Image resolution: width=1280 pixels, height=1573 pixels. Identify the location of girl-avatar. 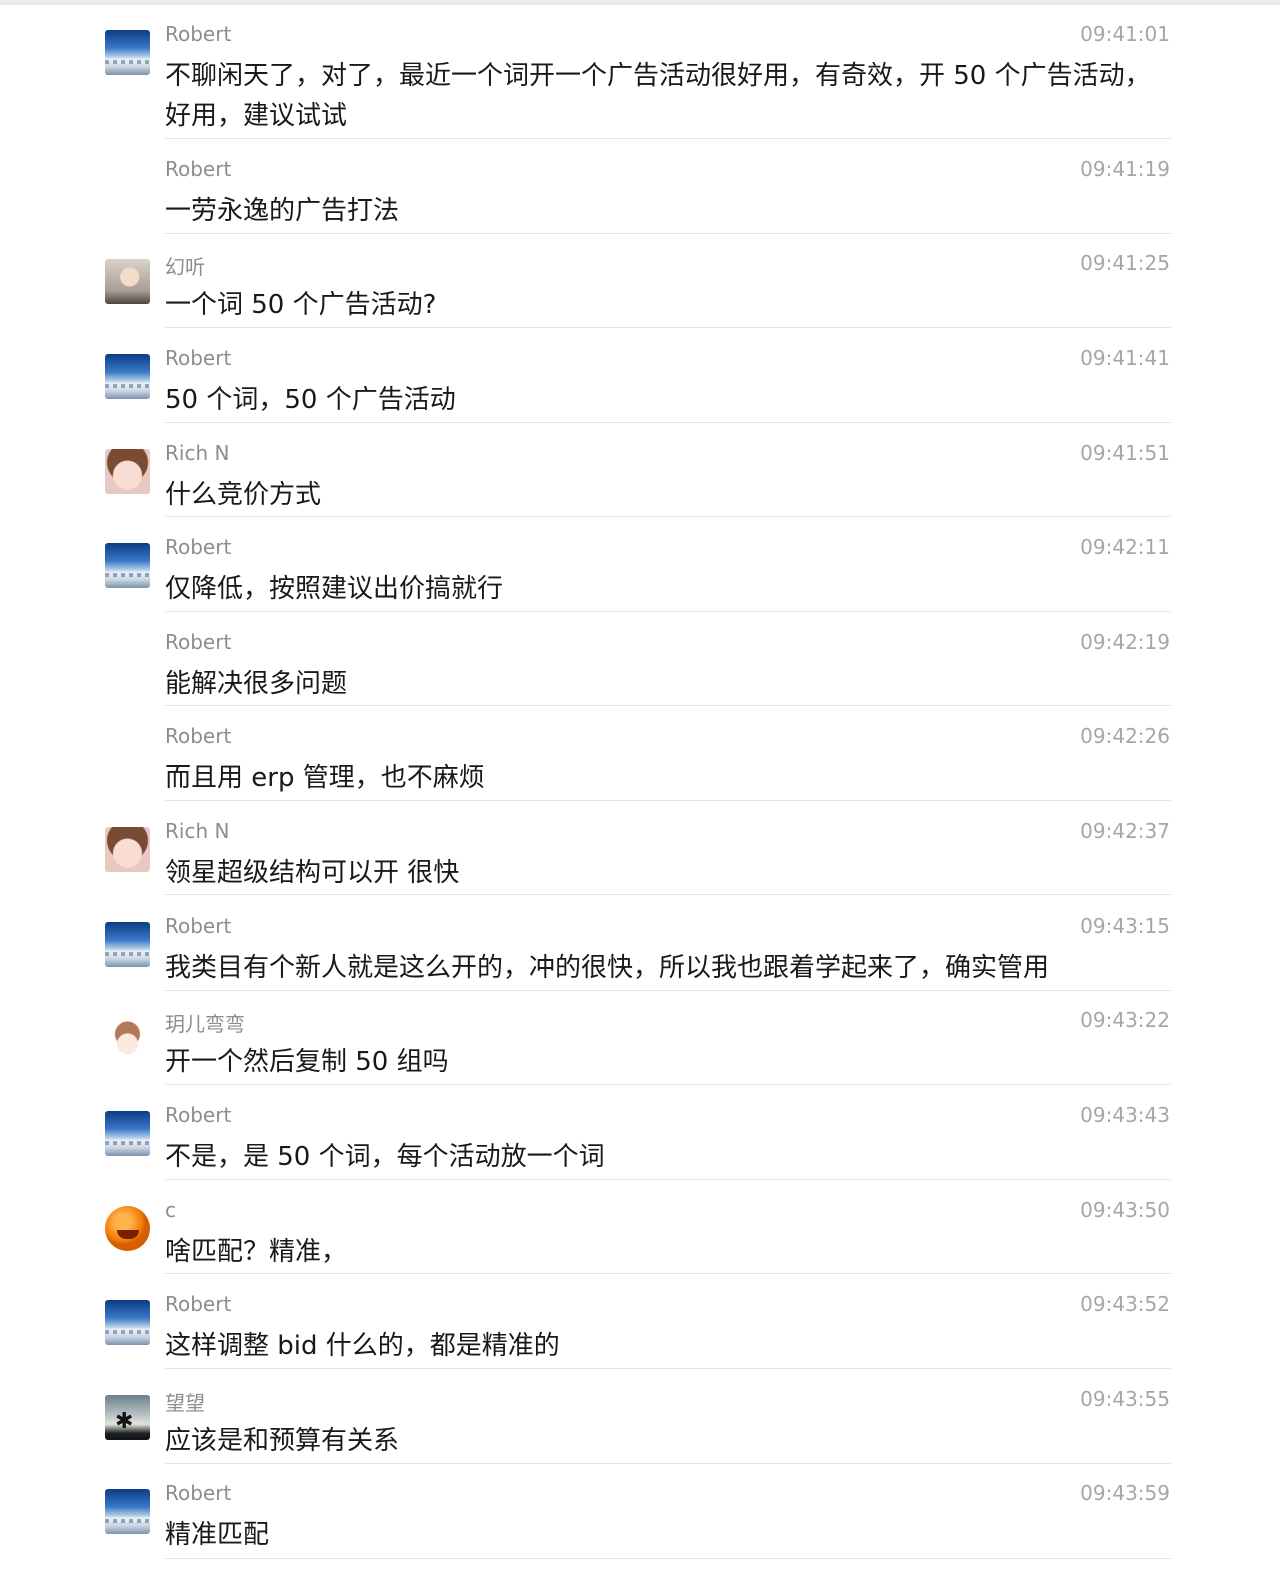
(127, 281).